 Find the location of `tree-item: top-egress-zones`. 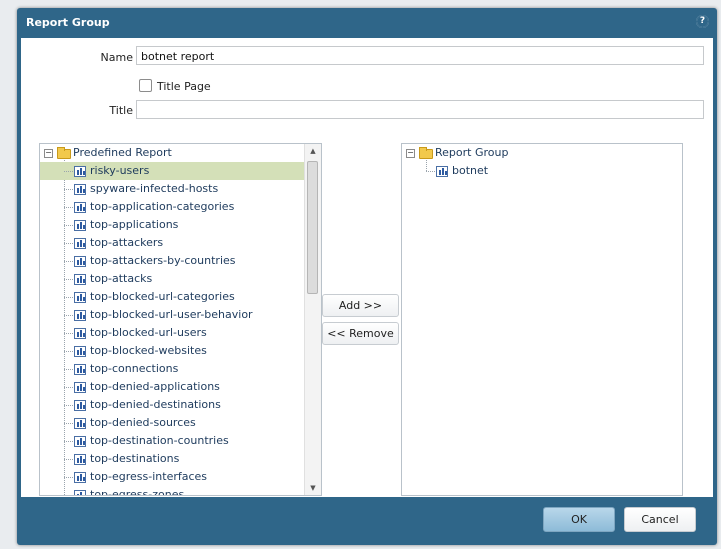

tree-item: top-egress-zones is located at coordinates (172, 491).